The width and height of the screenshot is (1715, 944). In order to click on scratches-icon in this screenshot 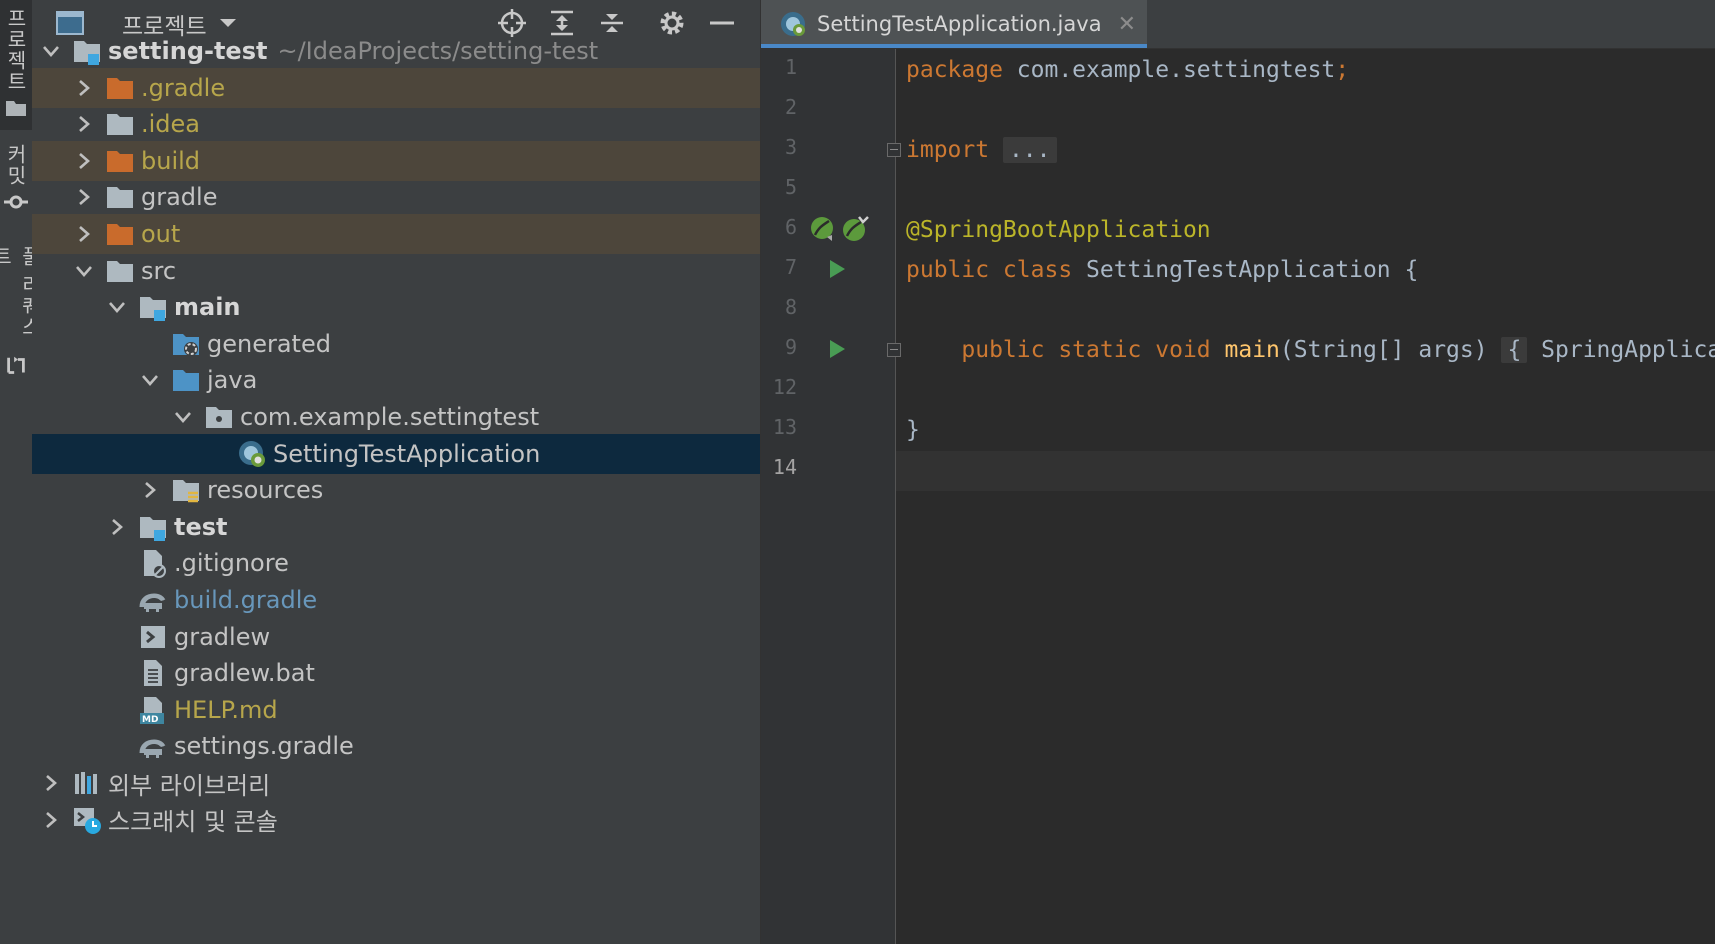, I will do `click(87, 820)`.